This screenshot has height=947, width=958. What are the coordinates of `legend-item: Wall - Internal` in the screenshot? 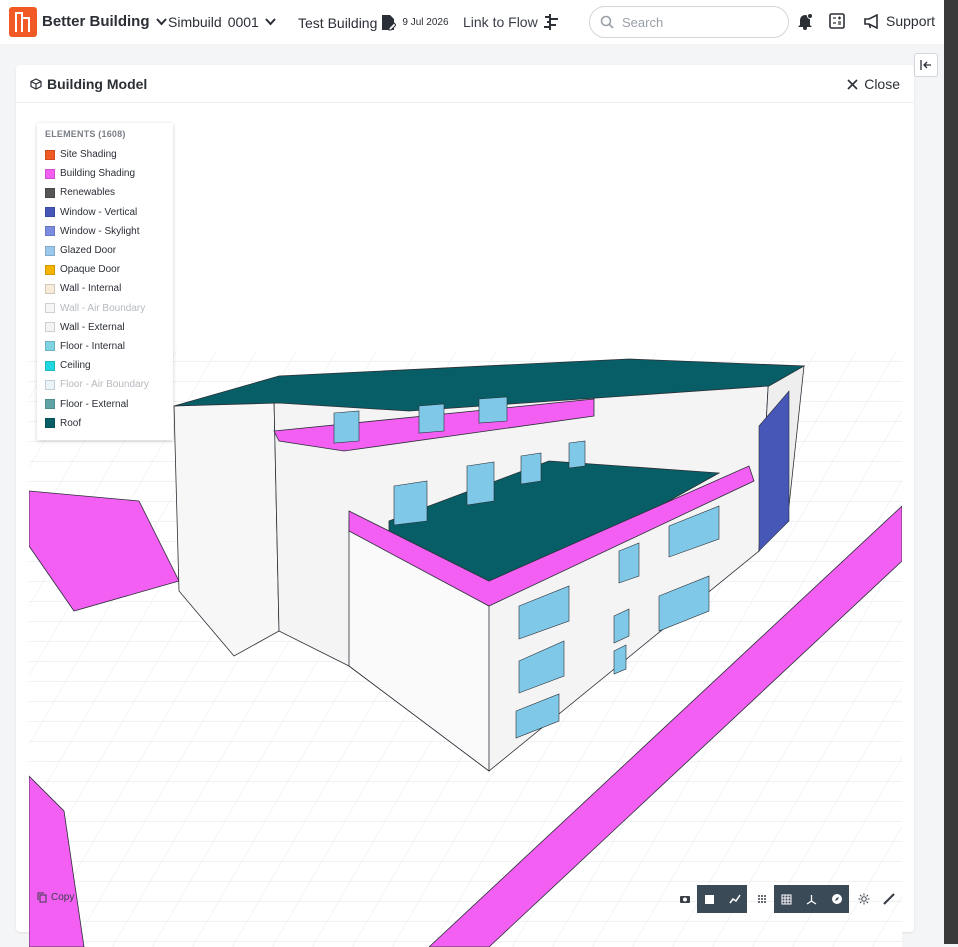 It's located at (109, 288).